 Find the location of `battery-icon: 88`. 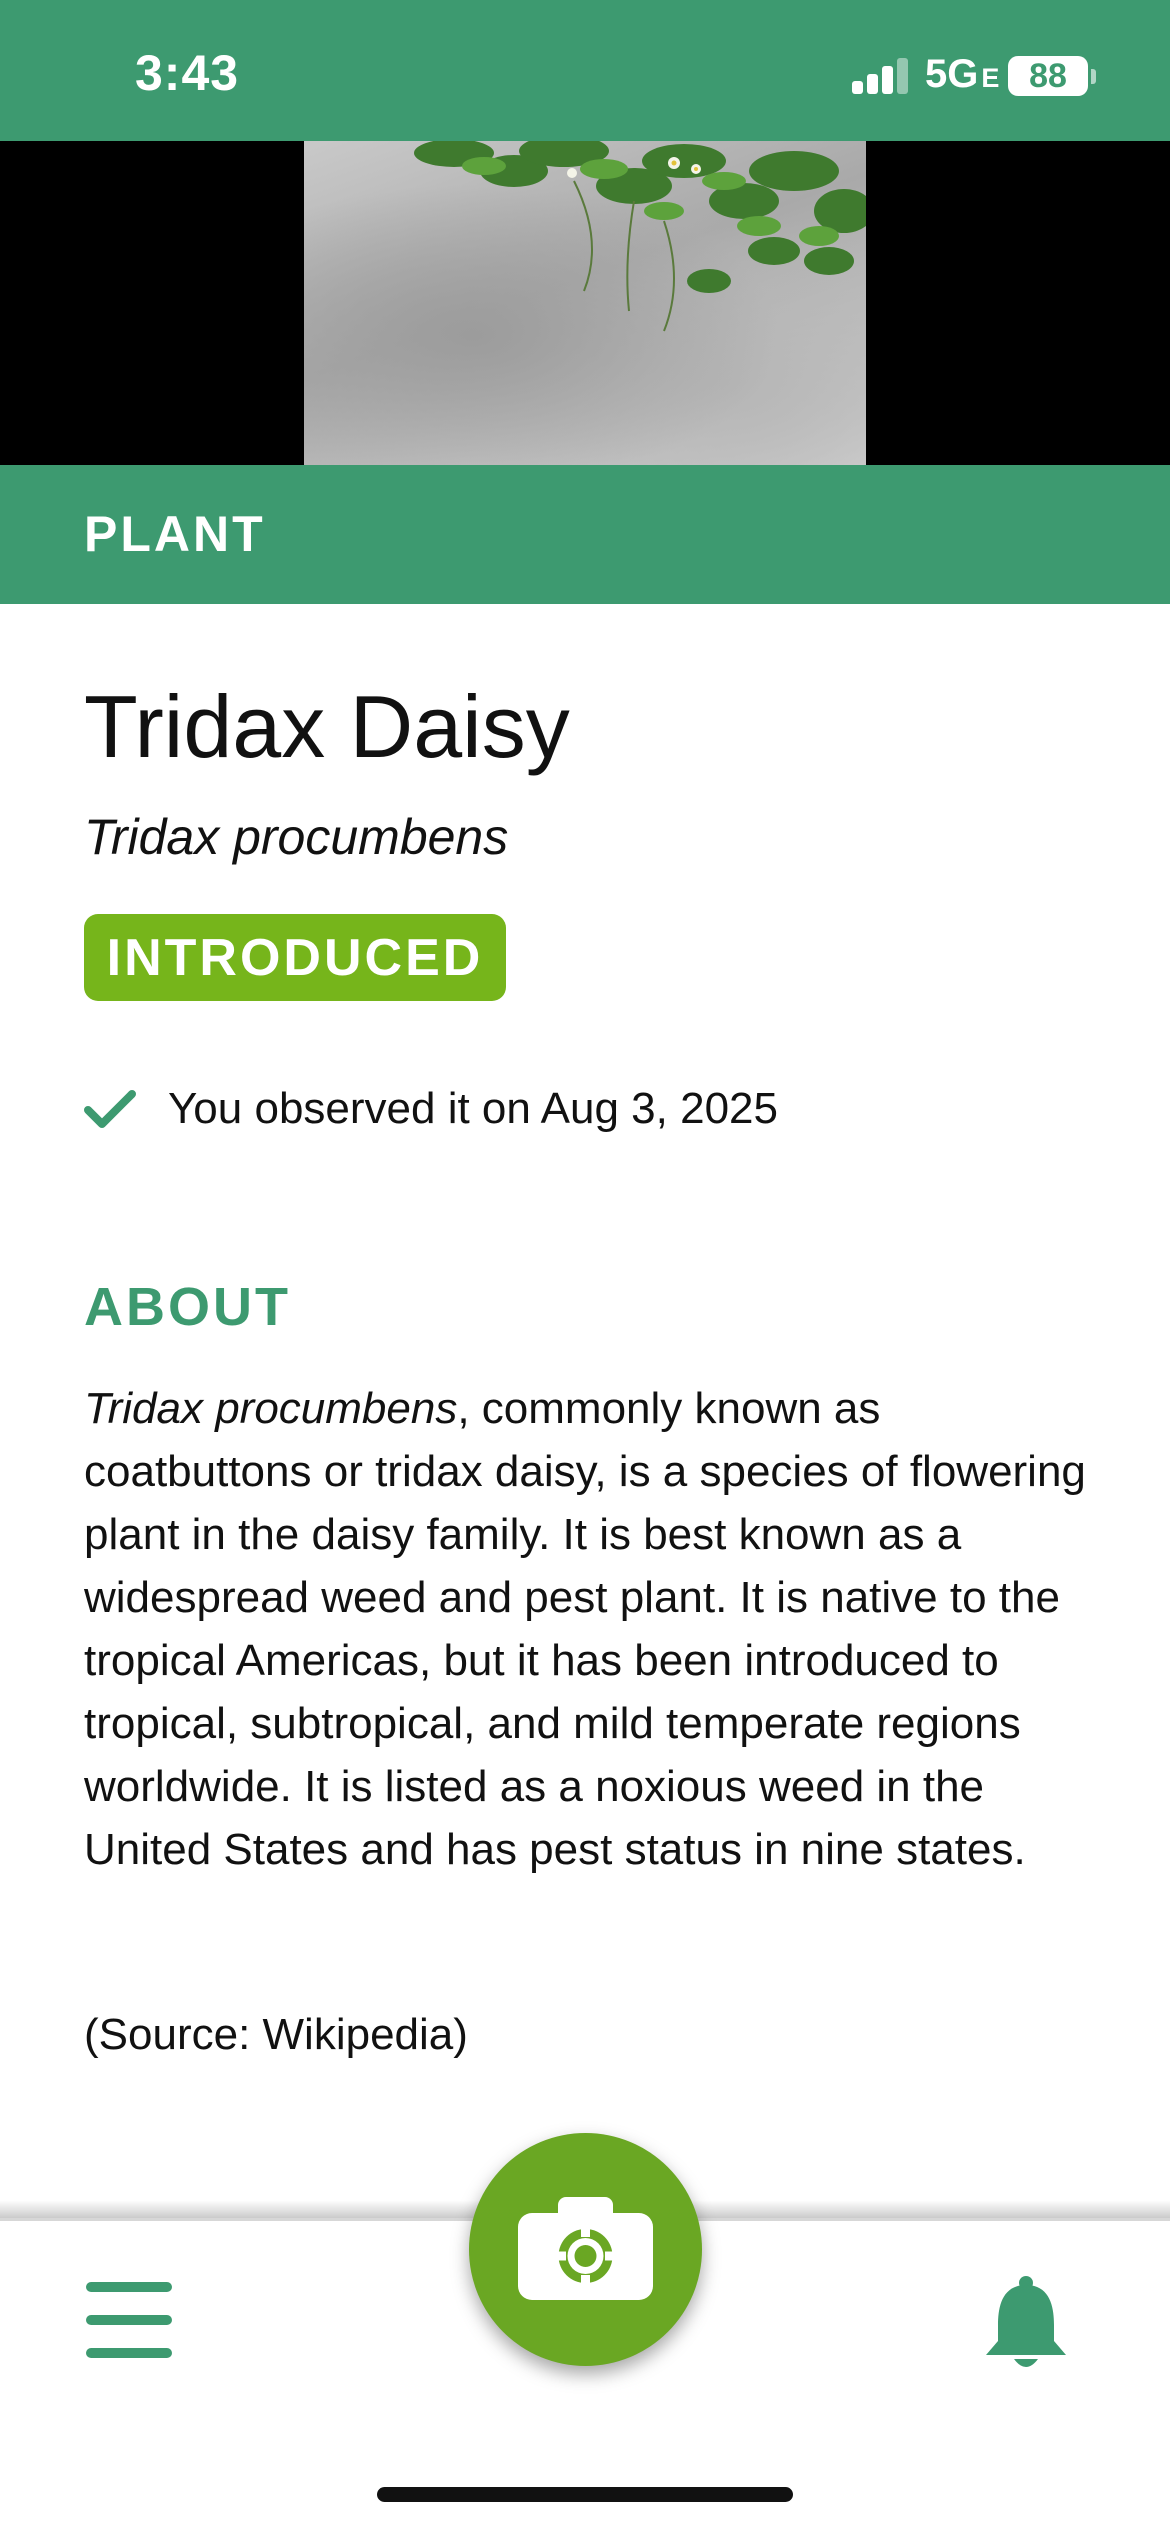

battery-icon: 88 is located at coordinates (1048, 76).